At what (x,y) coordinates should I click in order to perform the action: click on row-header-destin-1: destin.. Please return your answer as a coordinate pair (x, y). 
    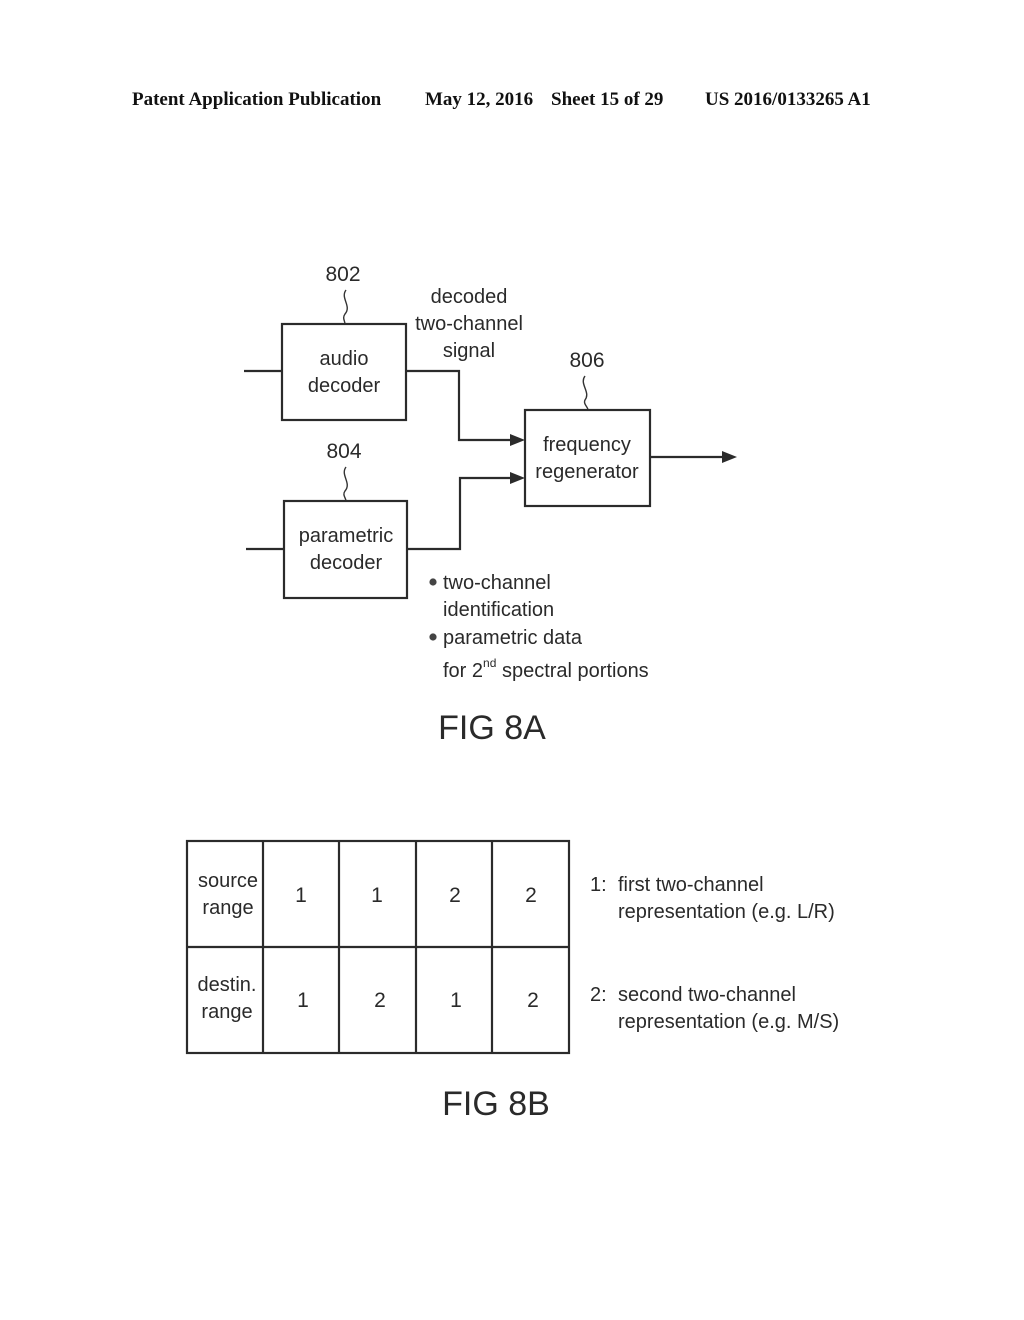
    Looking at the image, I should click on (227, 985).